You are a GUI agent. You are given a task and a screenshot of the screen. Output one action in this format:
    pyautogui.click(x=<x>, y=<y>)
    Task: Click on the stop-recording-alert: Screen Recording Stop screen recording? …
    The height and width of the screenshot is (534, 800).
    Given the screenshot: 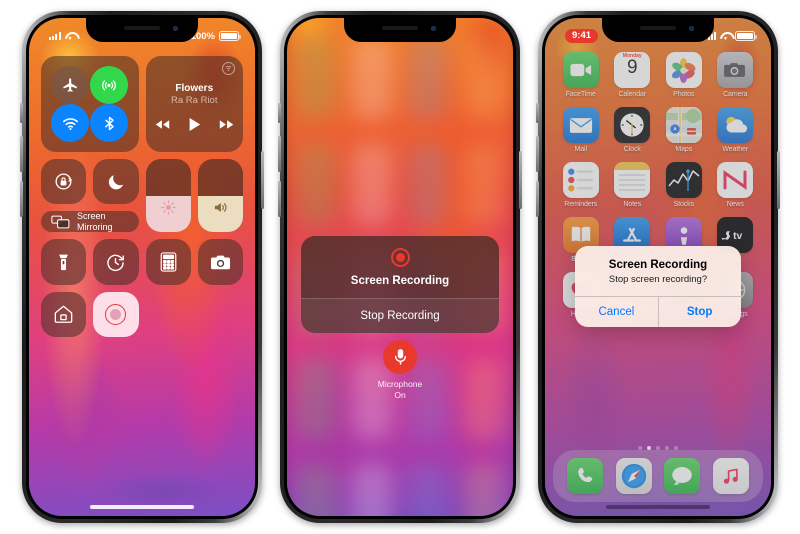 What is the action you would take?
    pyautogui.click(x=658, y=286)
    